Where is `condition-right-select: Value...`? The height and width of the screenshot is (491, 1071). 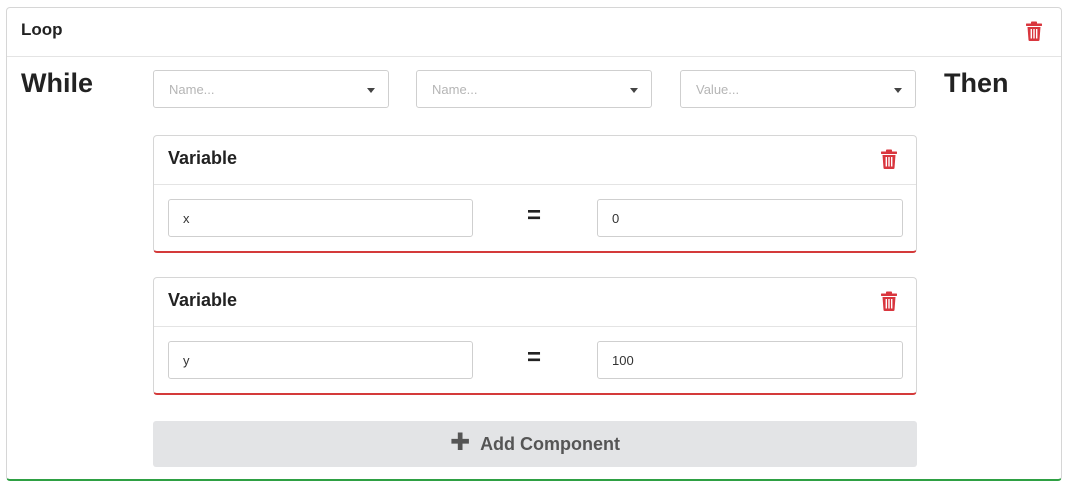
condition-right-select: Value... is located at coordinates (798, 89).